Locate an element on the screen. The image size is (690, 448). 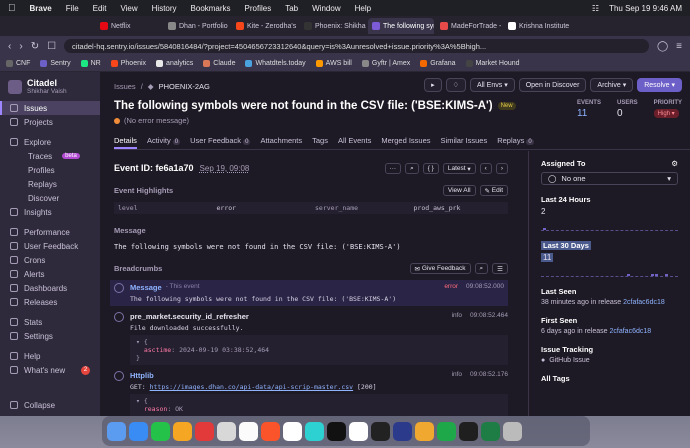
give-feedback-button: ✉ Give Feedback is located at coordinates (440, 268).